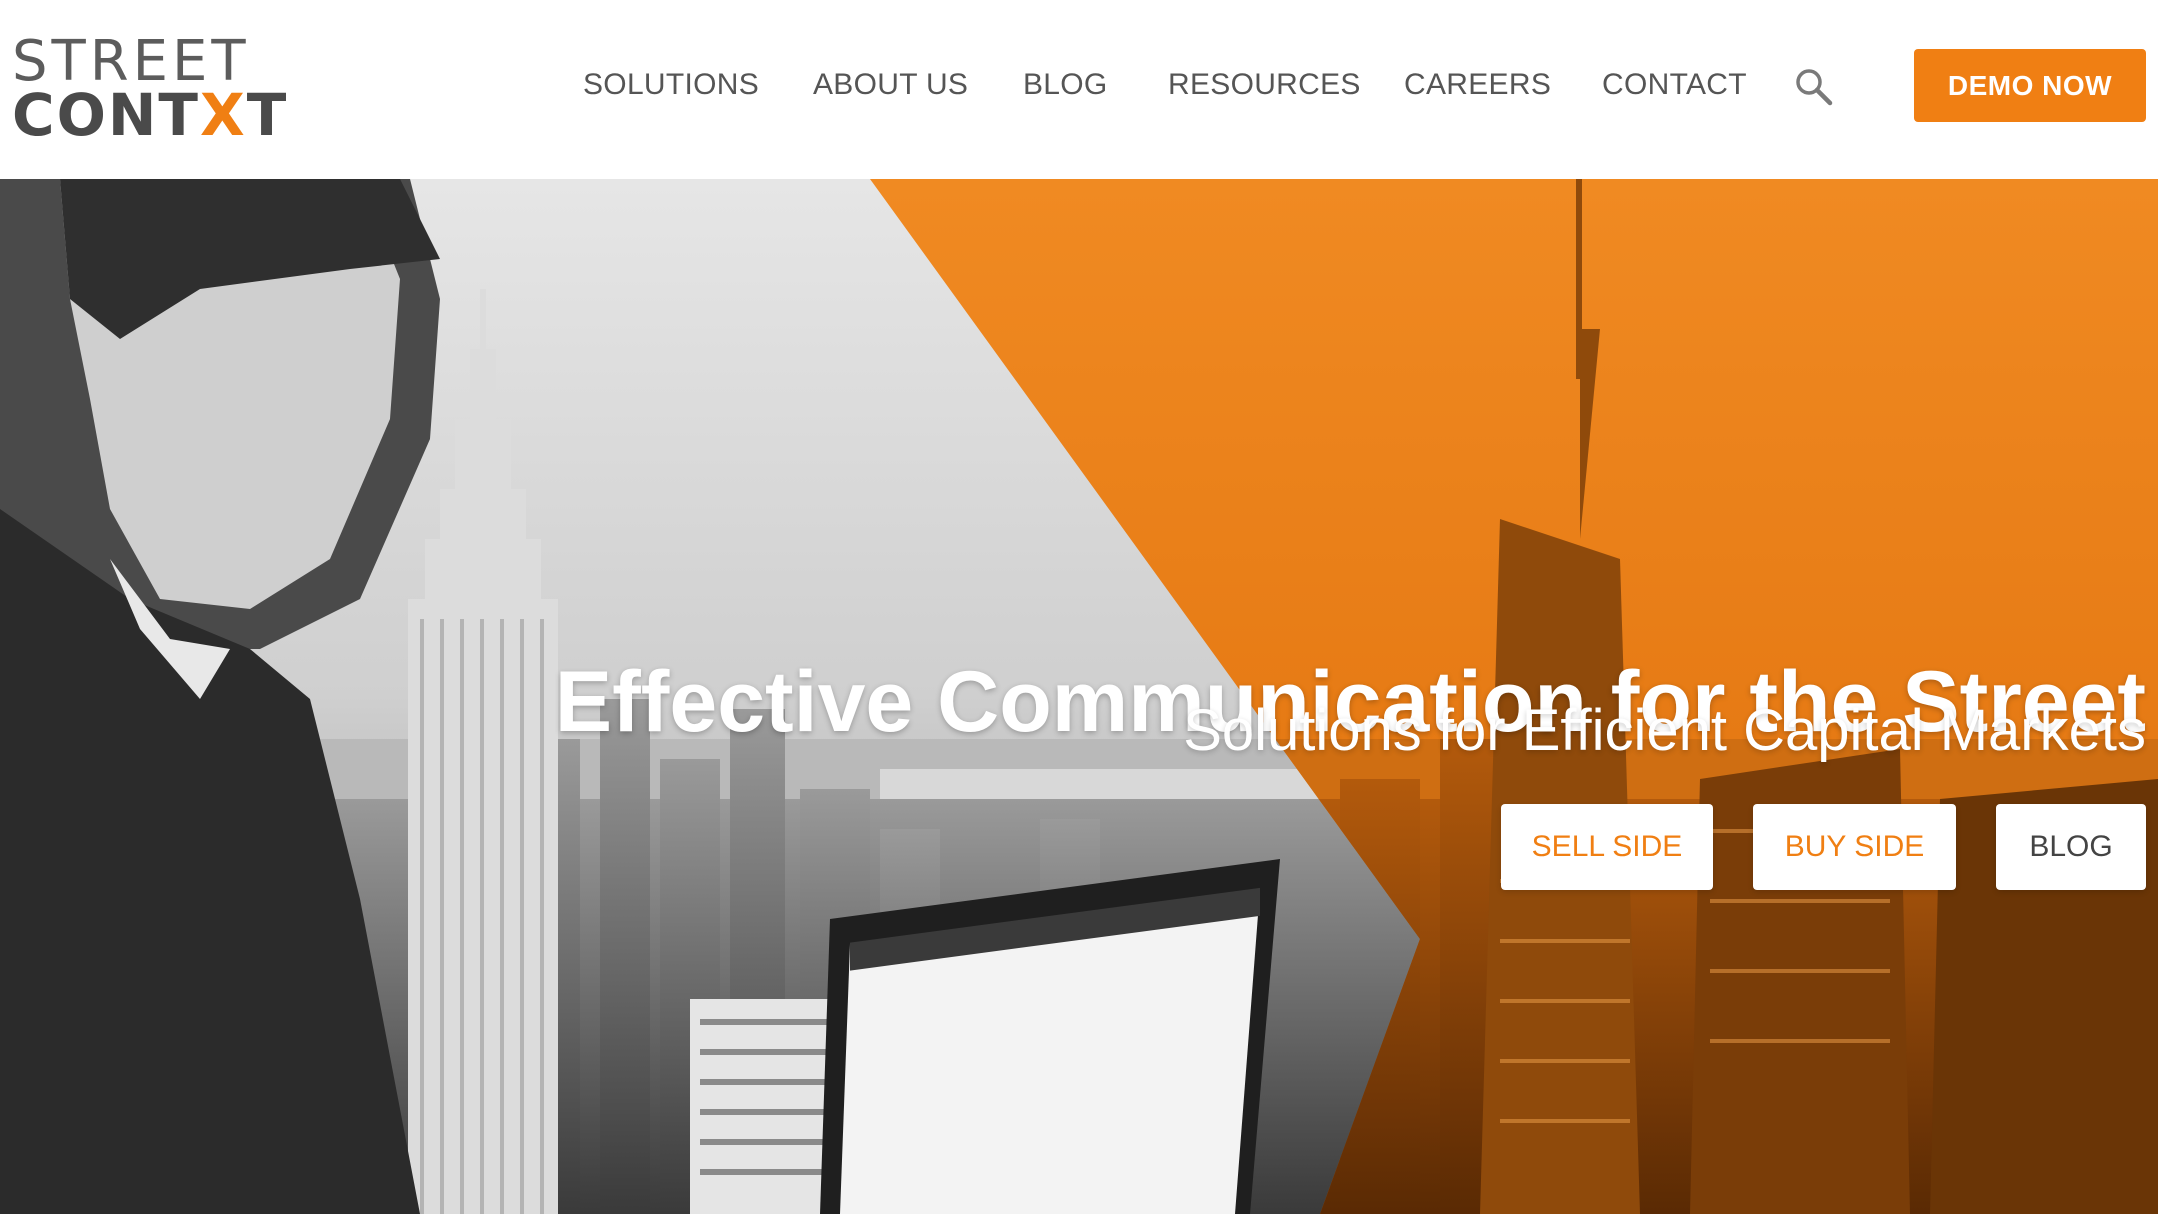  What do you see at coordinates (1264, 85) in the screenshot?
I see `nav-resources: RESOURCES` at bounding box center [1264, 85].